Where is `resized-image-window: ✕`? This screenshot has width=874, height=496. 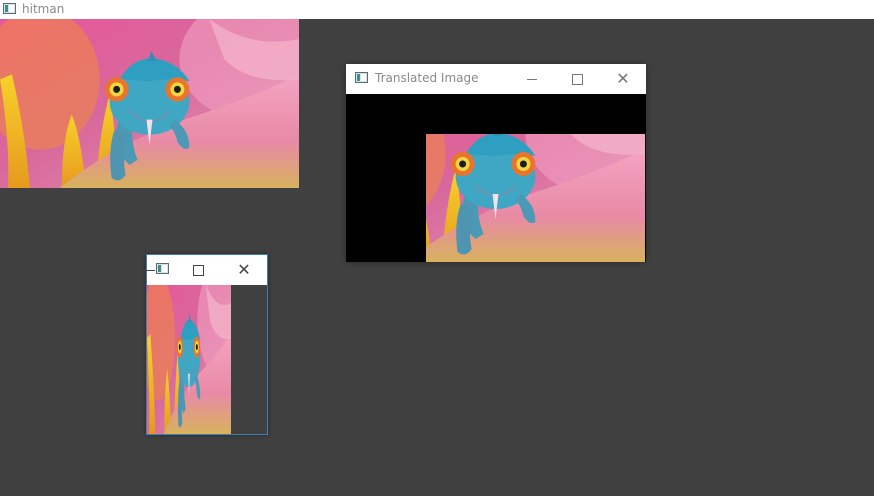 resized-image-window: ✕ is located at coordinates (206, 344).